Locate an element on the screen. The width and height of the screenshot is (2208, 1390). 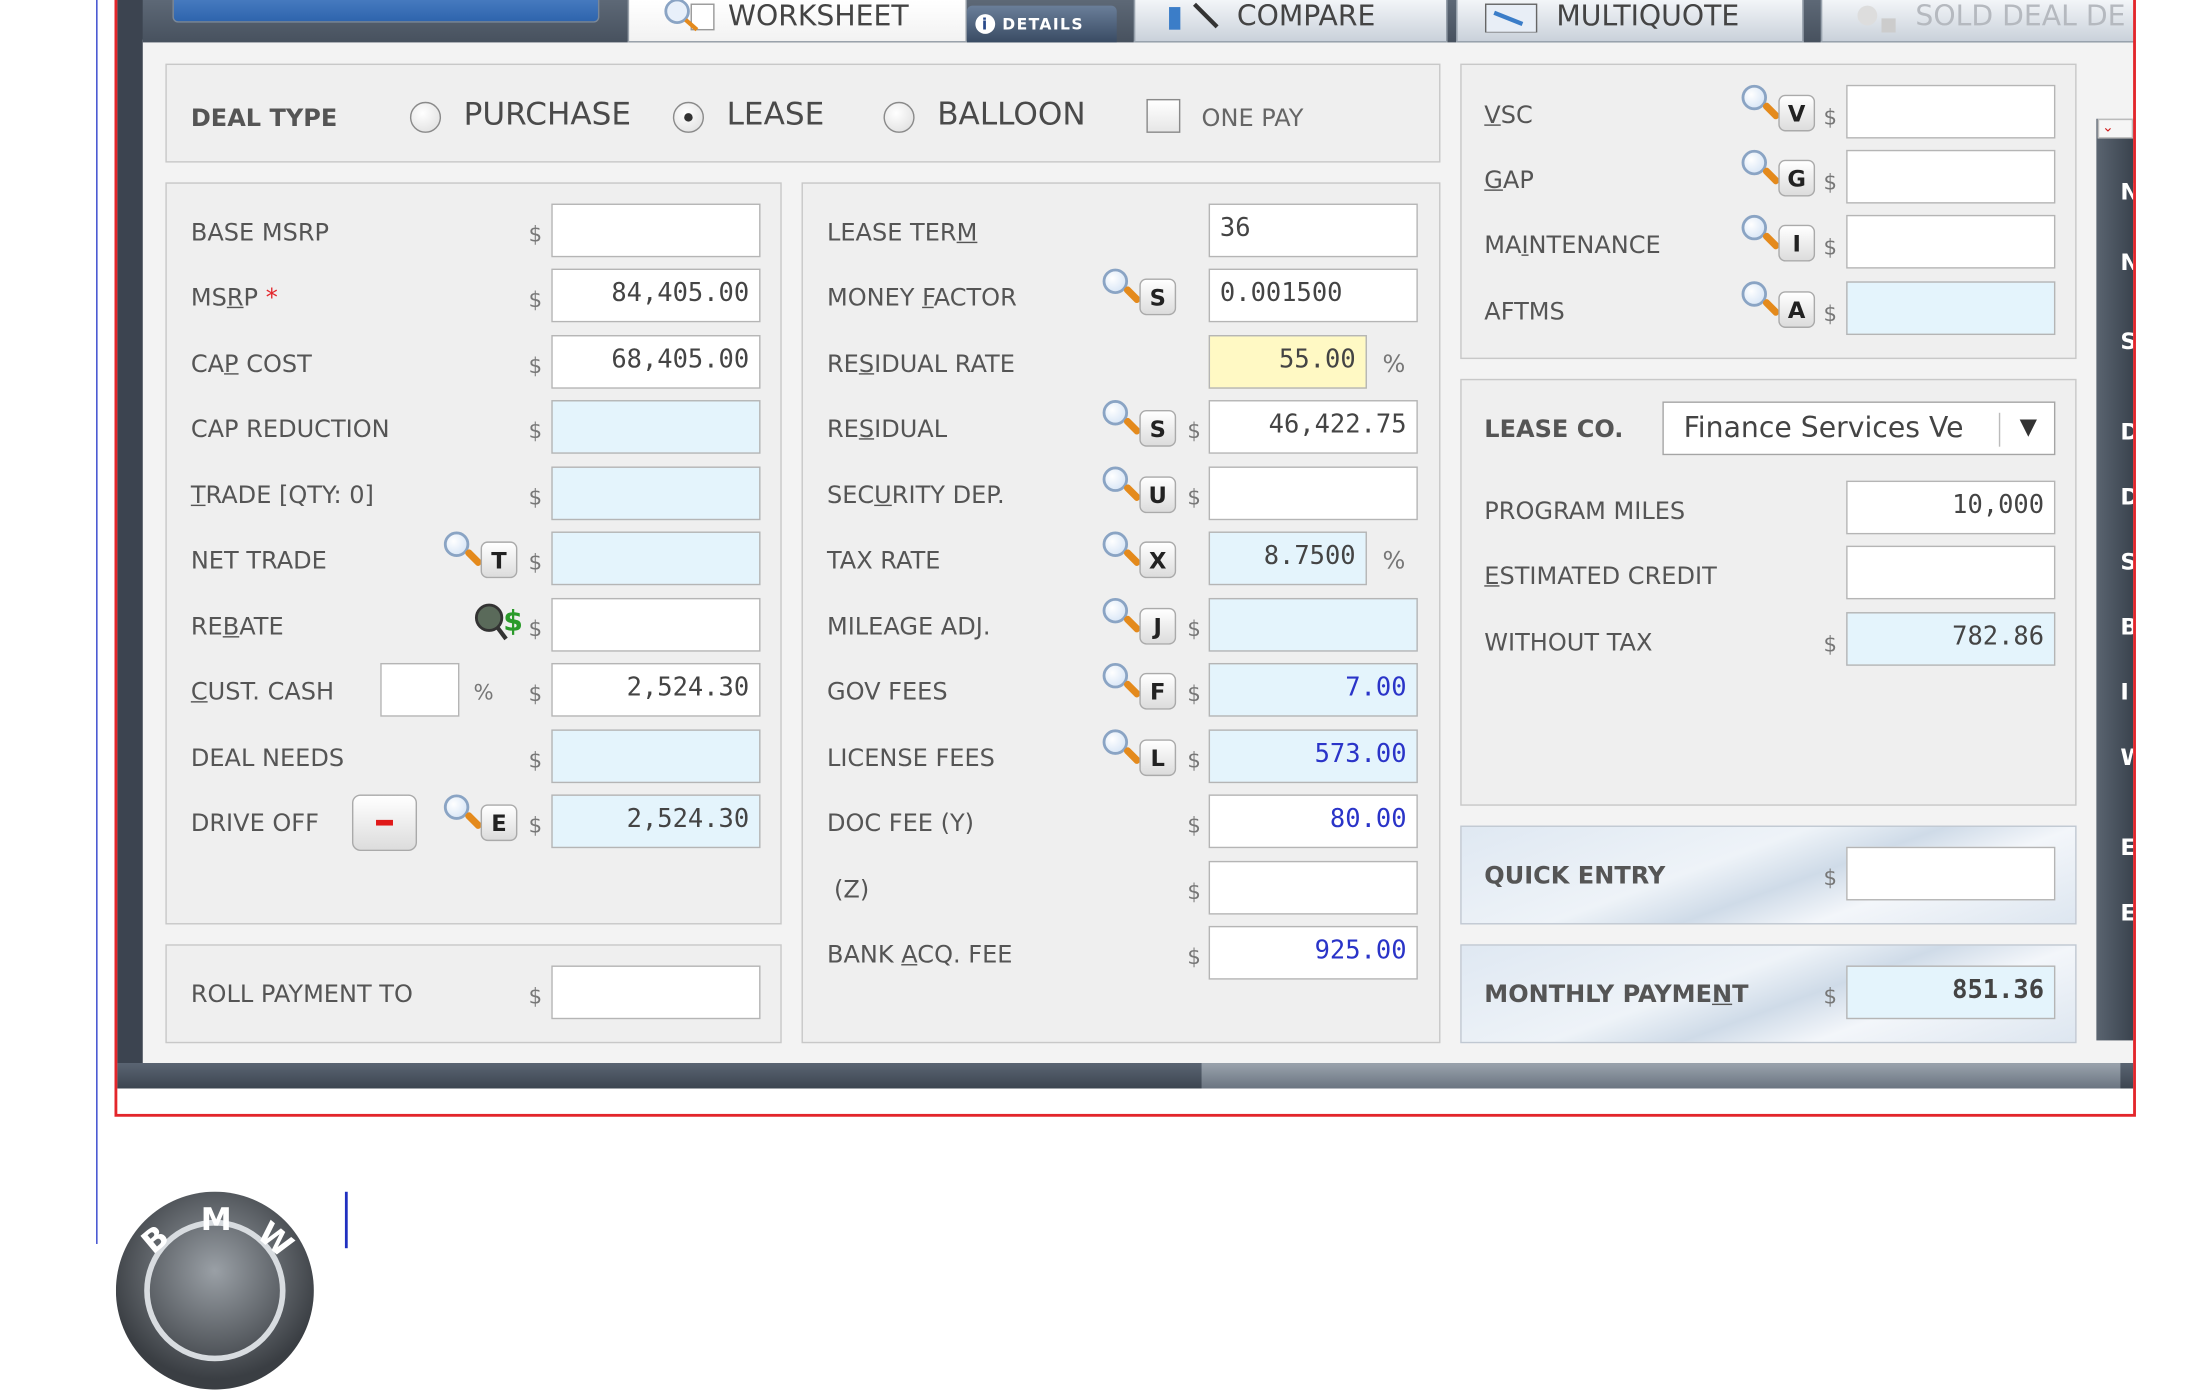
footer-divider is located at coordinates (346, 1220).